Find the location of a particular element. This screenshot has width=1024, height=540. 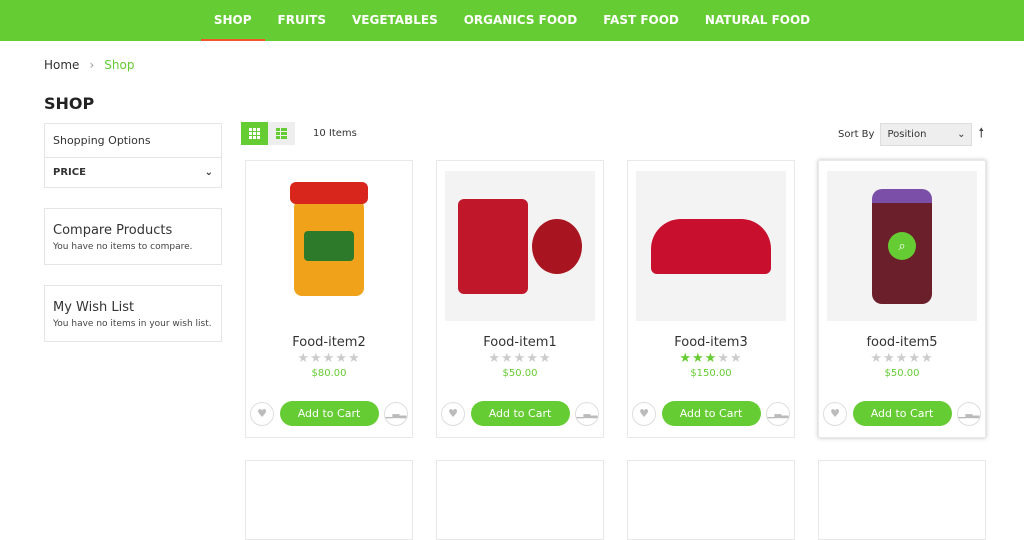

search-icon: ⌕ is located at coordinates (902, 246).